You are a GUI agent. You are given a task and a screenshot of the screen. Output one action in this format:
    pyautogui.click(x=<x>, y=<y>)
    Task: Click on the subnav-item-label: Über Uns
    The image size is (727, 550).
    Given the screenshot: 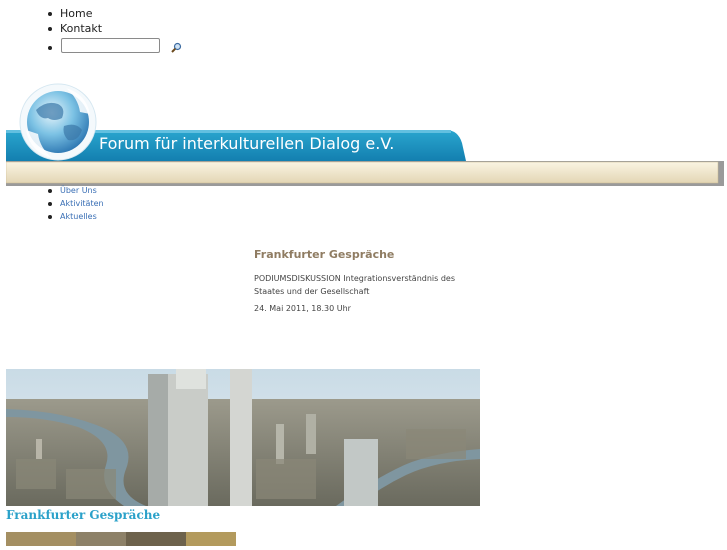 What is the action you would take?
    pyautogui.click(x=78, y=190)
    